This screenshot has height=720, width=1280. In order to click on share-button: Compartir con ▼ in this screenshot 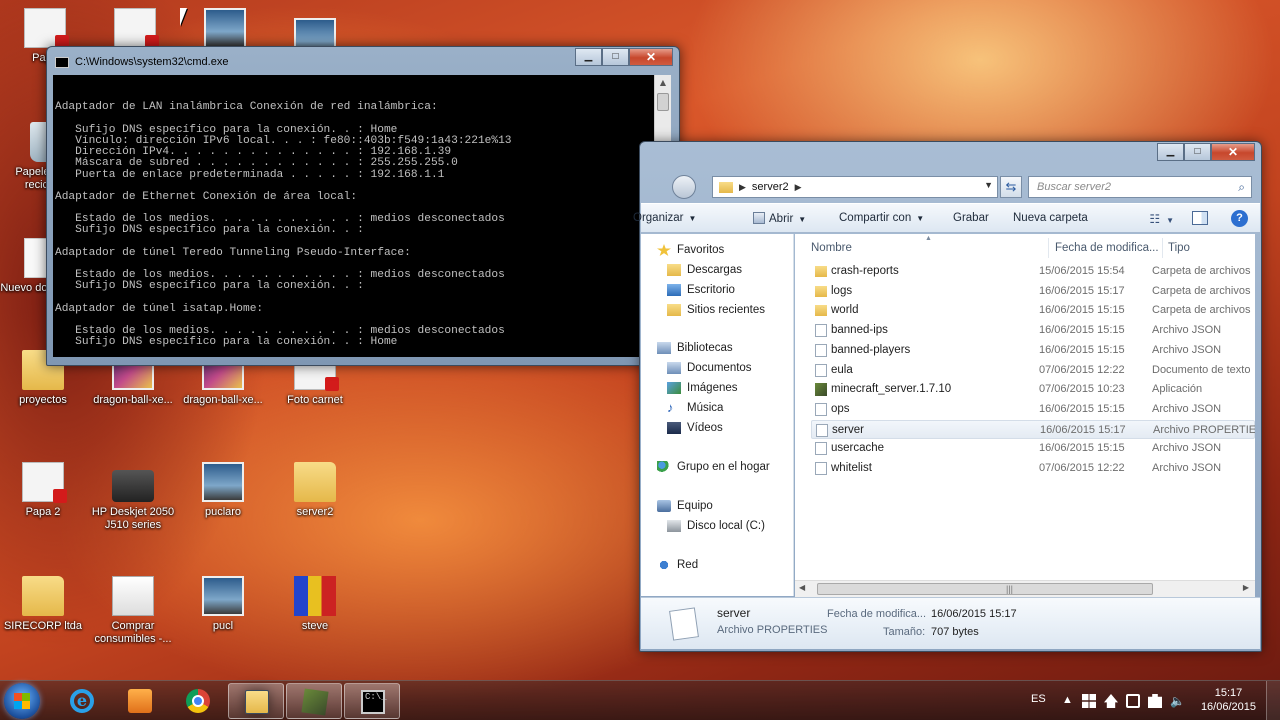, I will do `click(881, 218)`.